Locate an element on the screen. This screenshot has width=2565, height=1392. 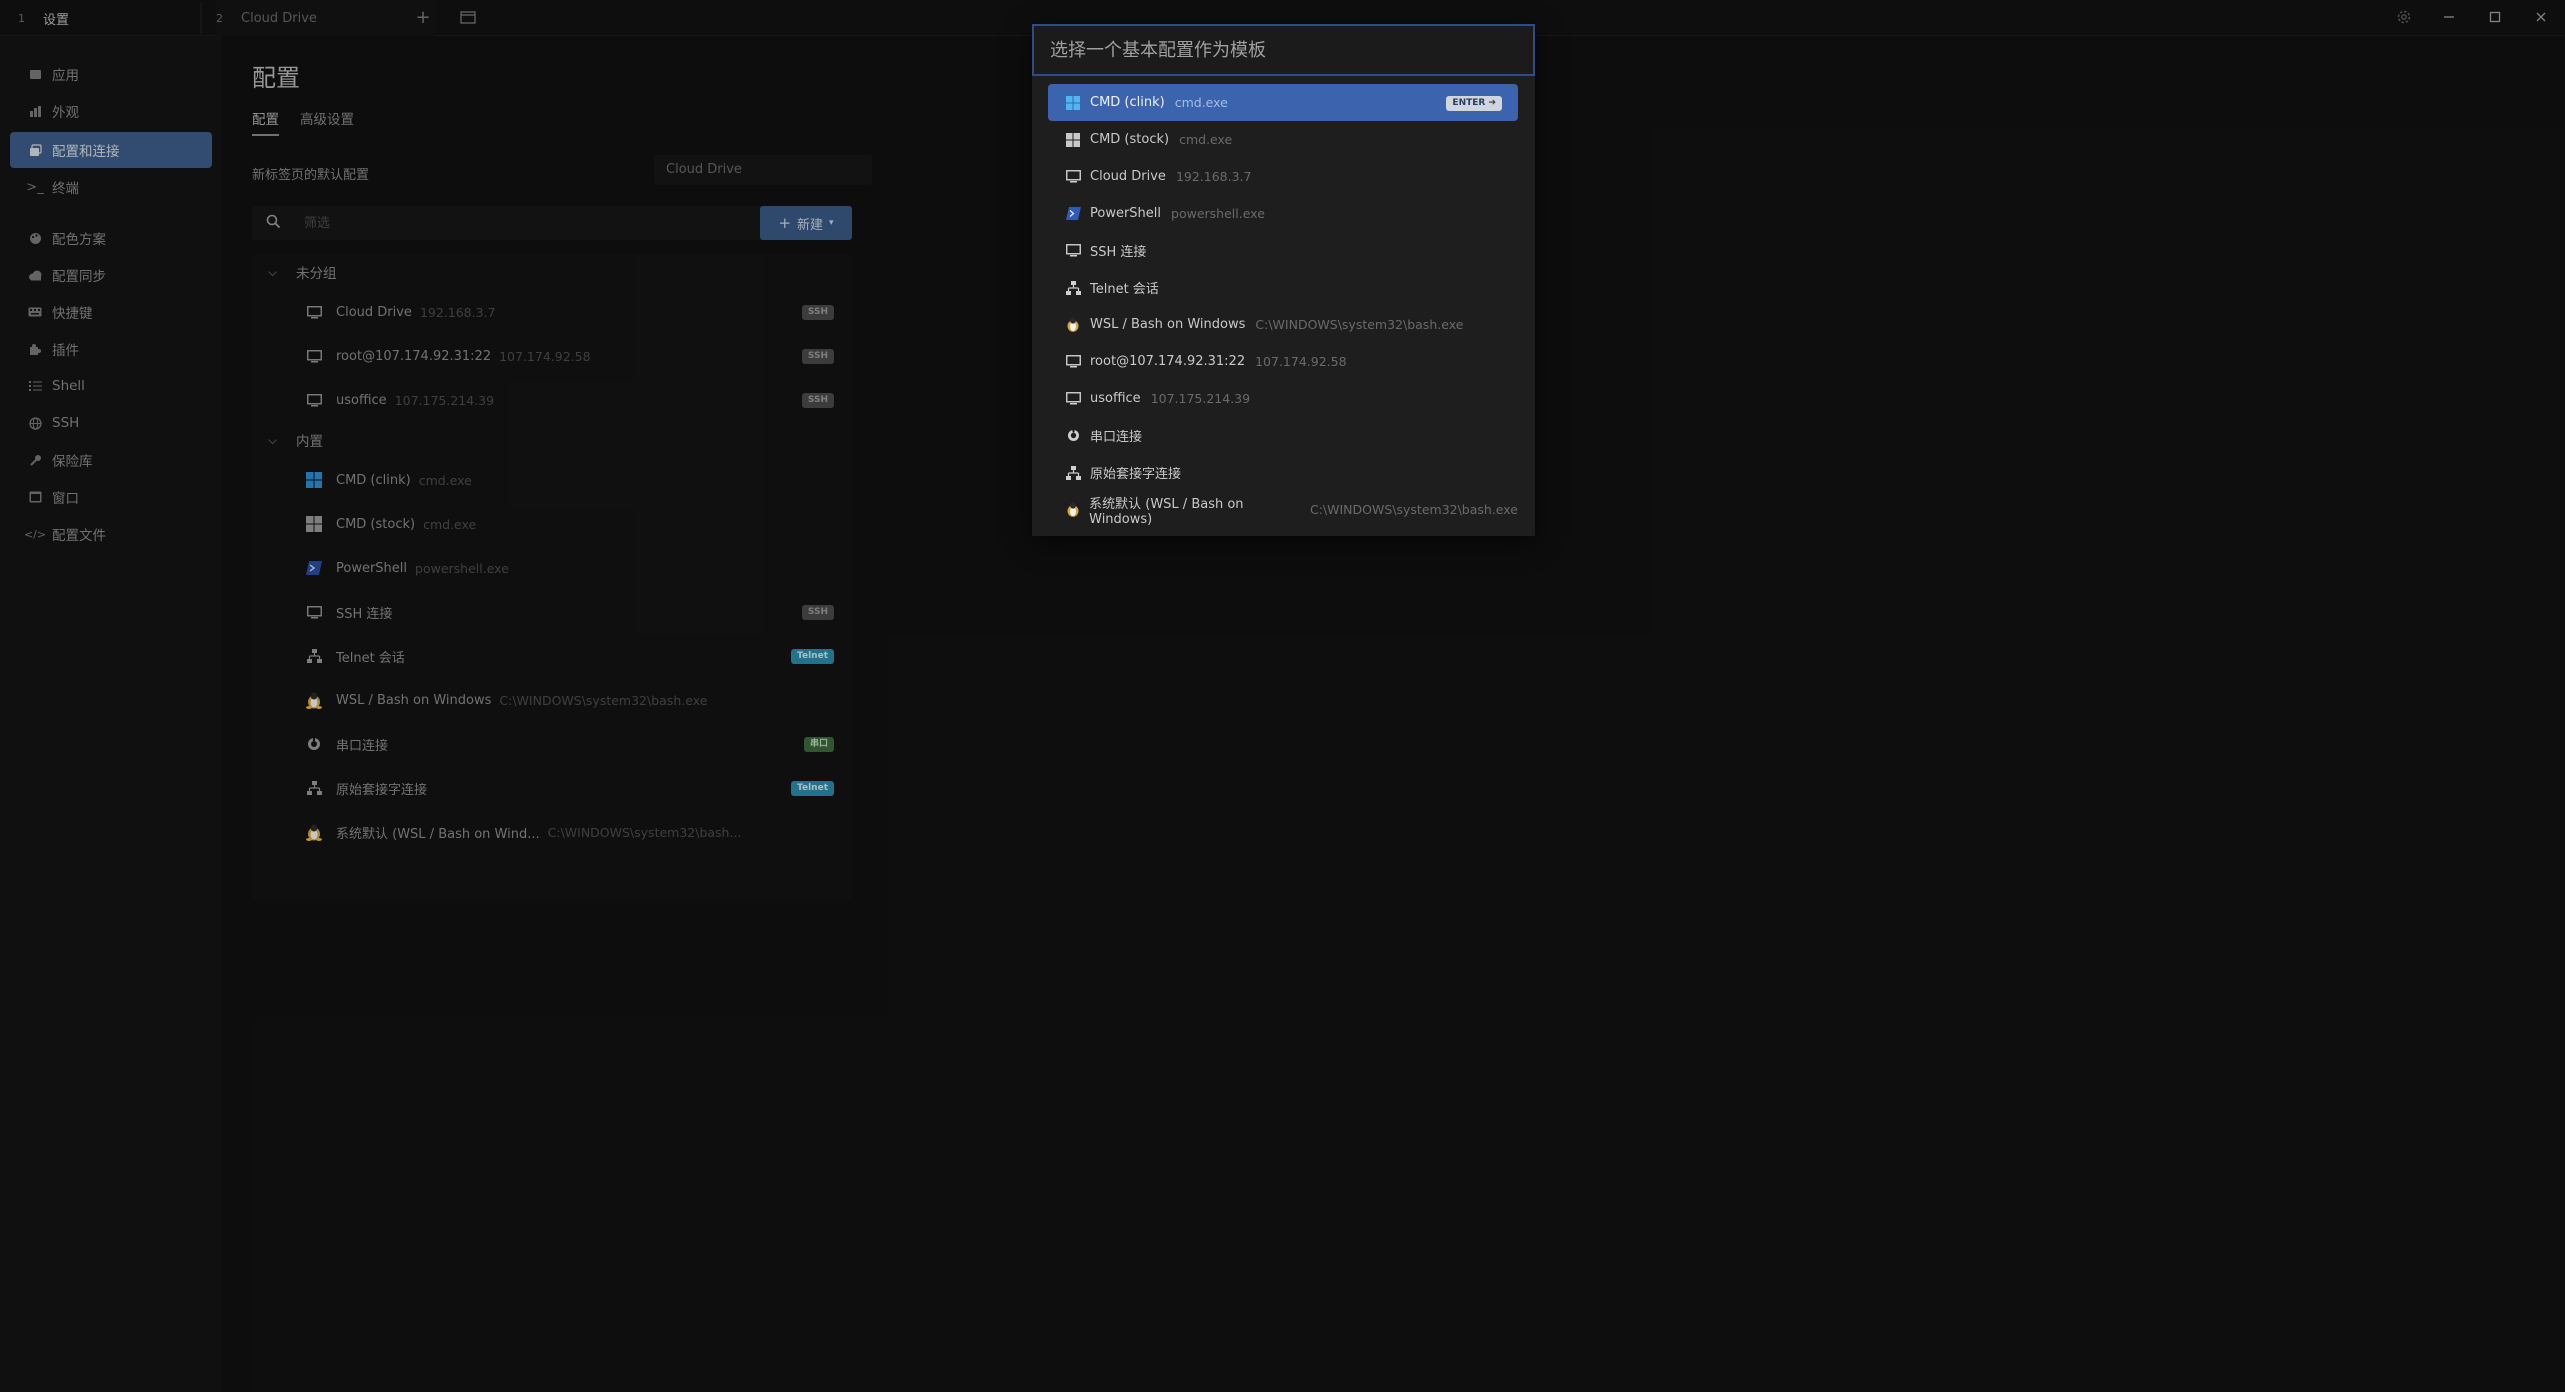
picker-item-name: PowerShell is located at coordinates (1126, 213).